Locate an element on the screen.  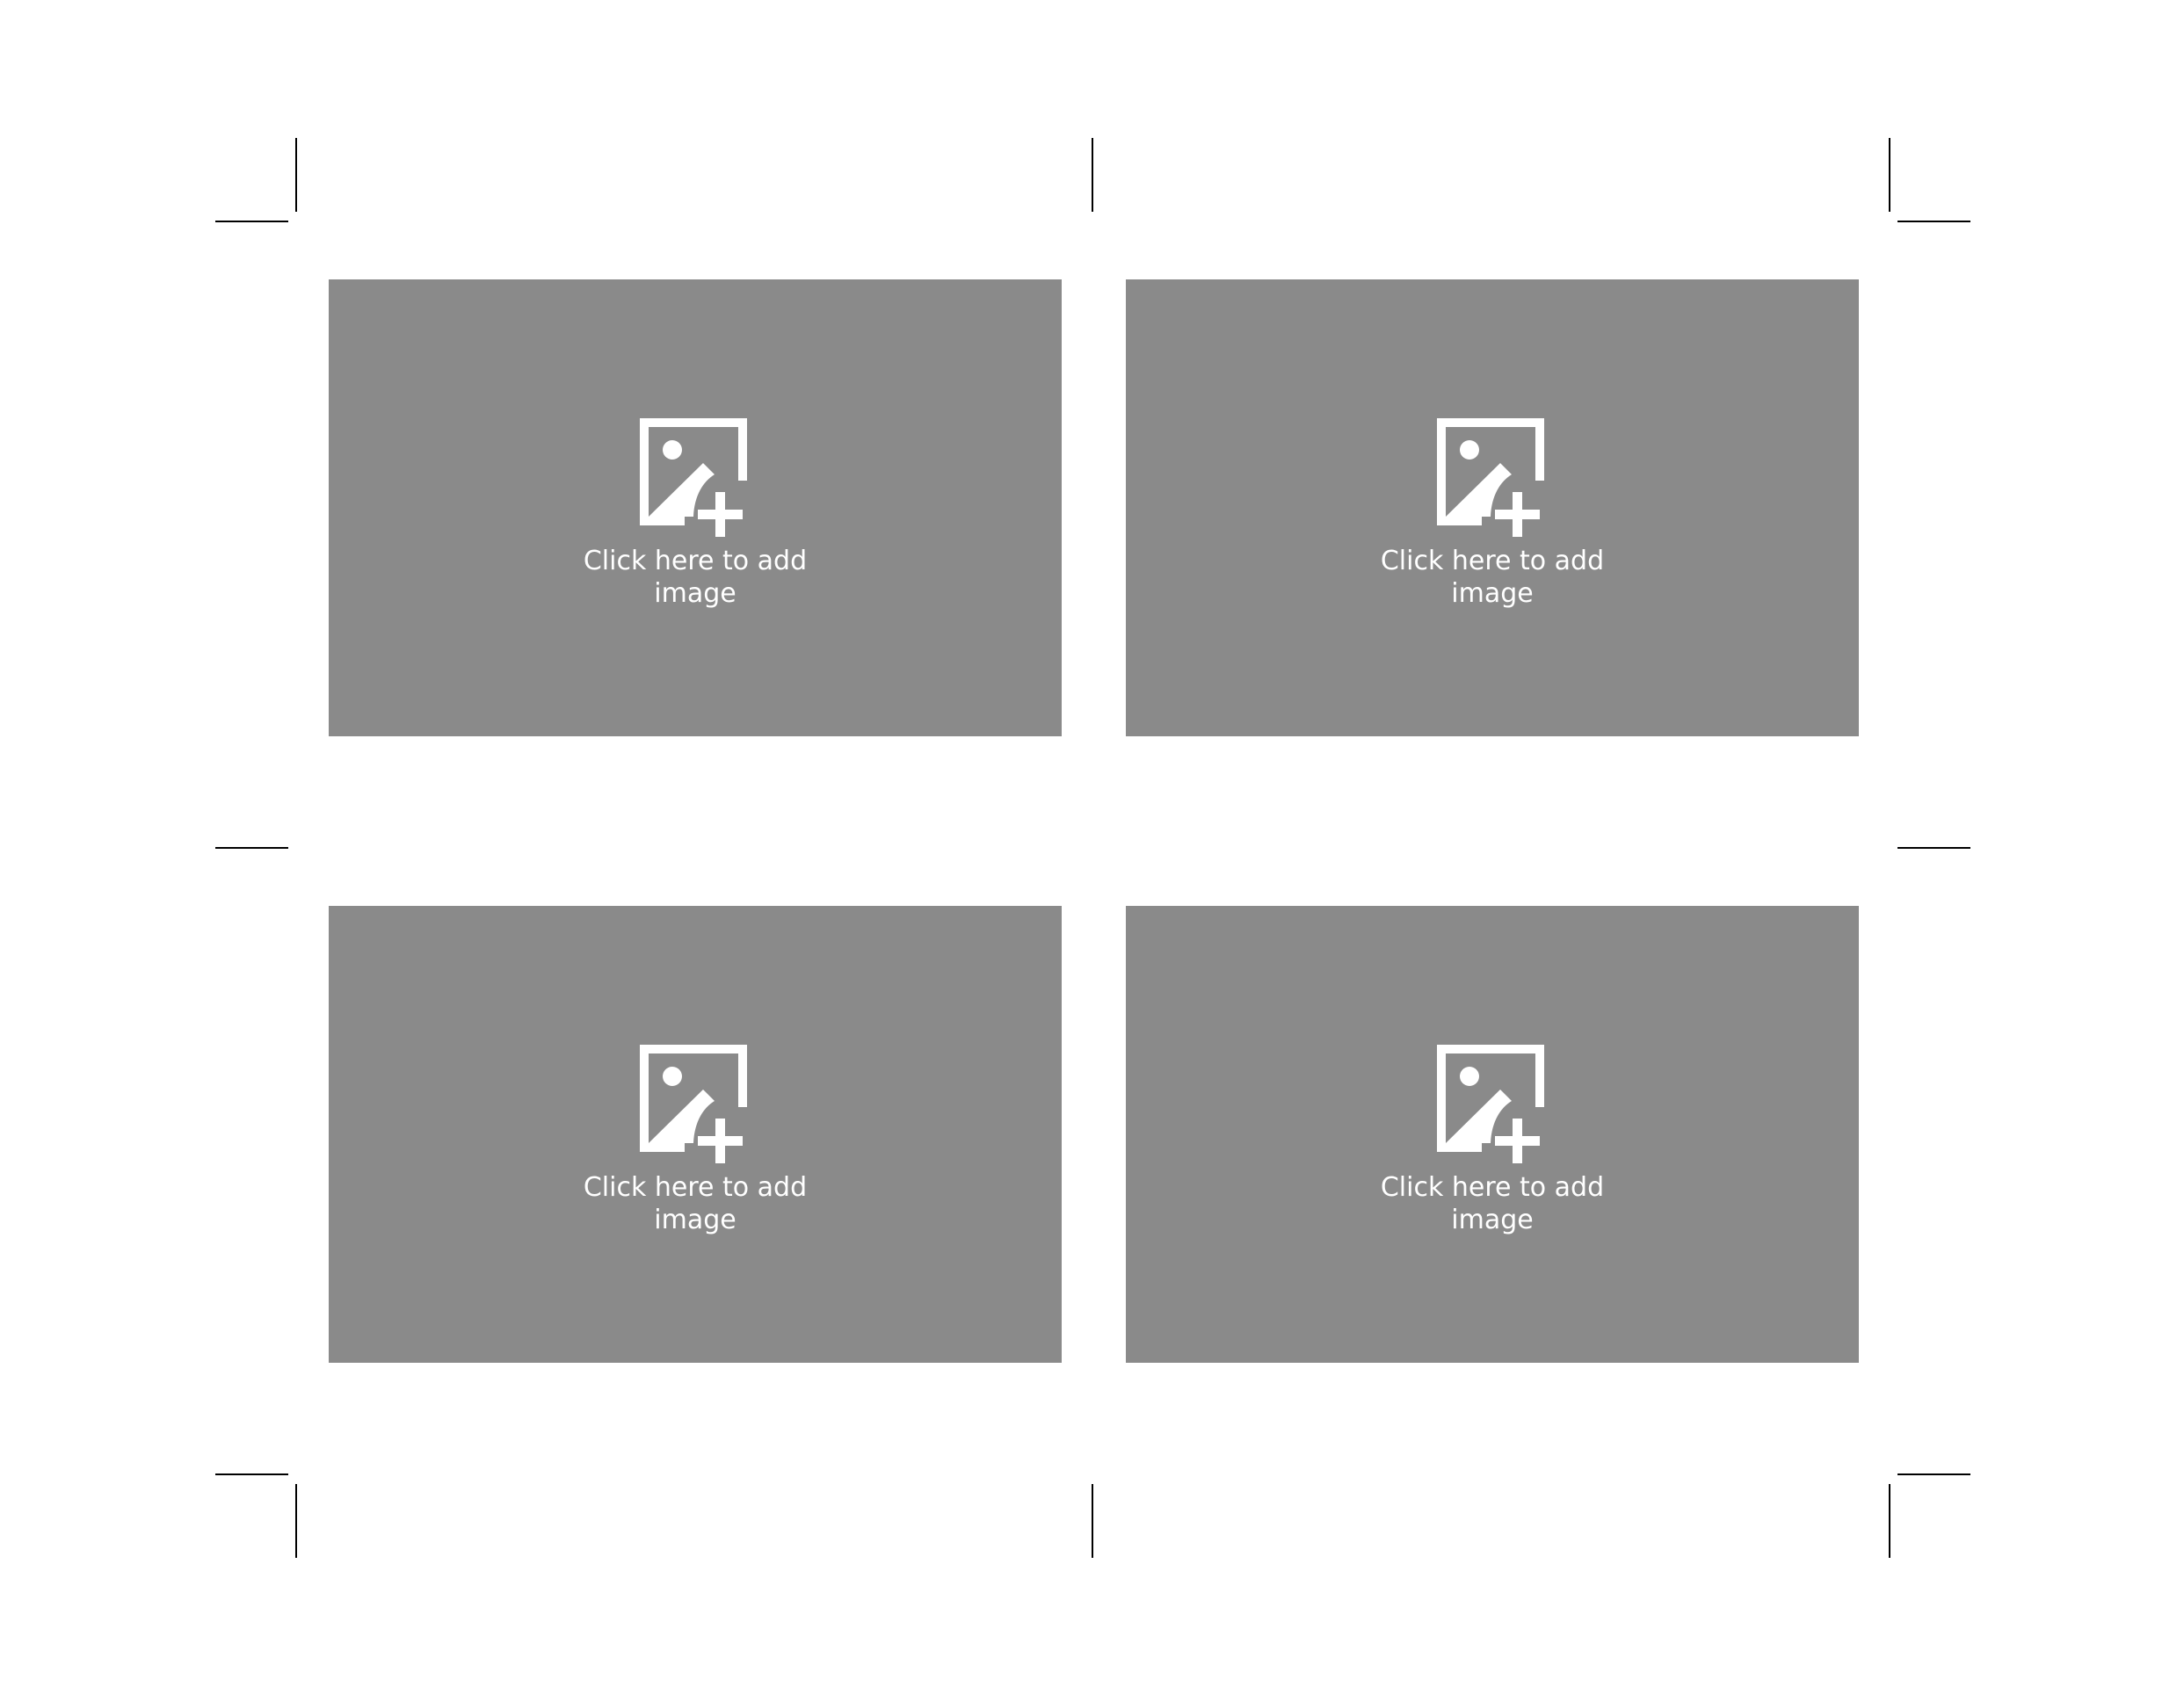
image-placeholder-2: Click here to add image is located at coordinates (1492, 507).